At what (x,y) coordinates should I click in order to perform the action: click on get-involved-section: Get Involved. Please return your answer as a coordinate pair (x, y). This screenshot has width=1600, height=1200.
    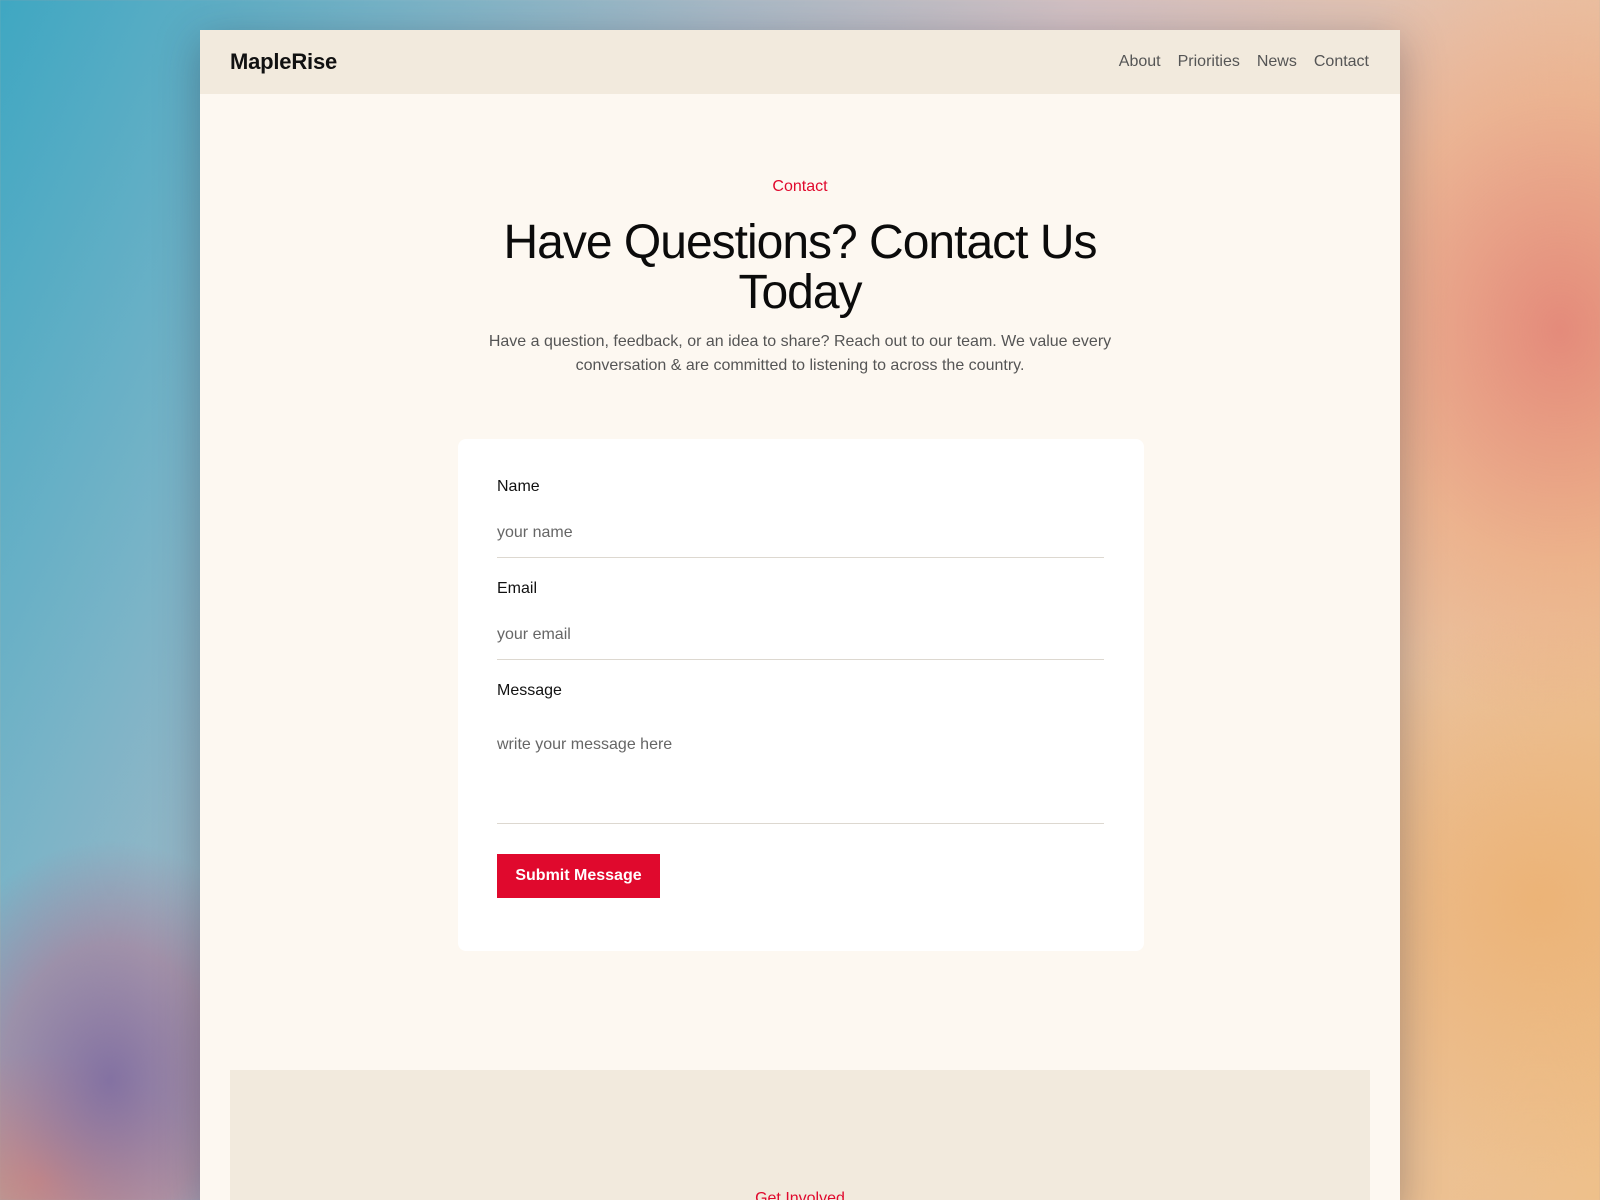
    Looking at the image, I should click on (800, 1135).